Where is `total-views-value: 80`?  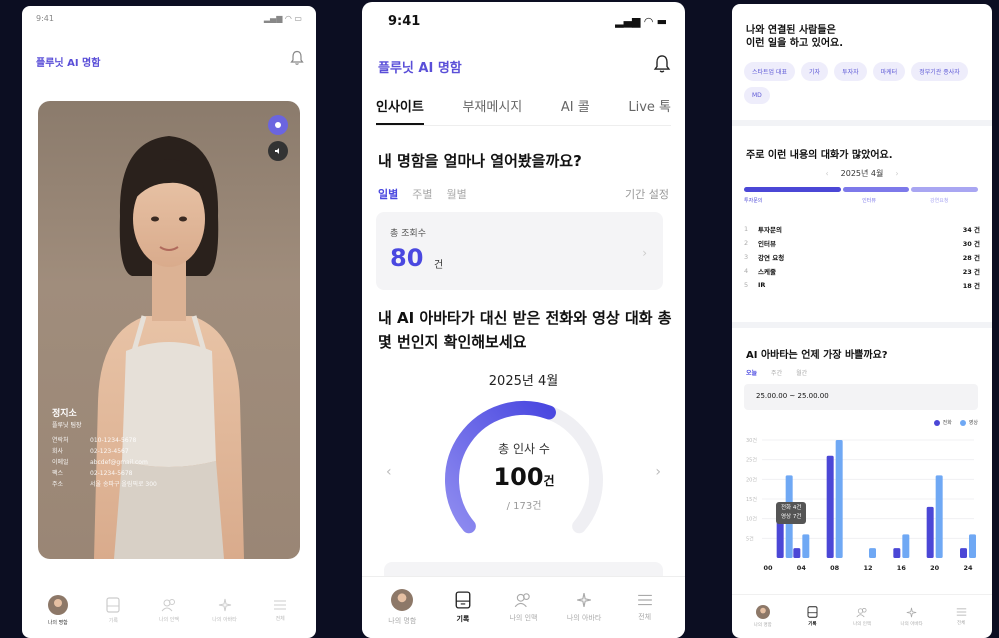 total-views-value: 80 is located at coordinates (407, 258).